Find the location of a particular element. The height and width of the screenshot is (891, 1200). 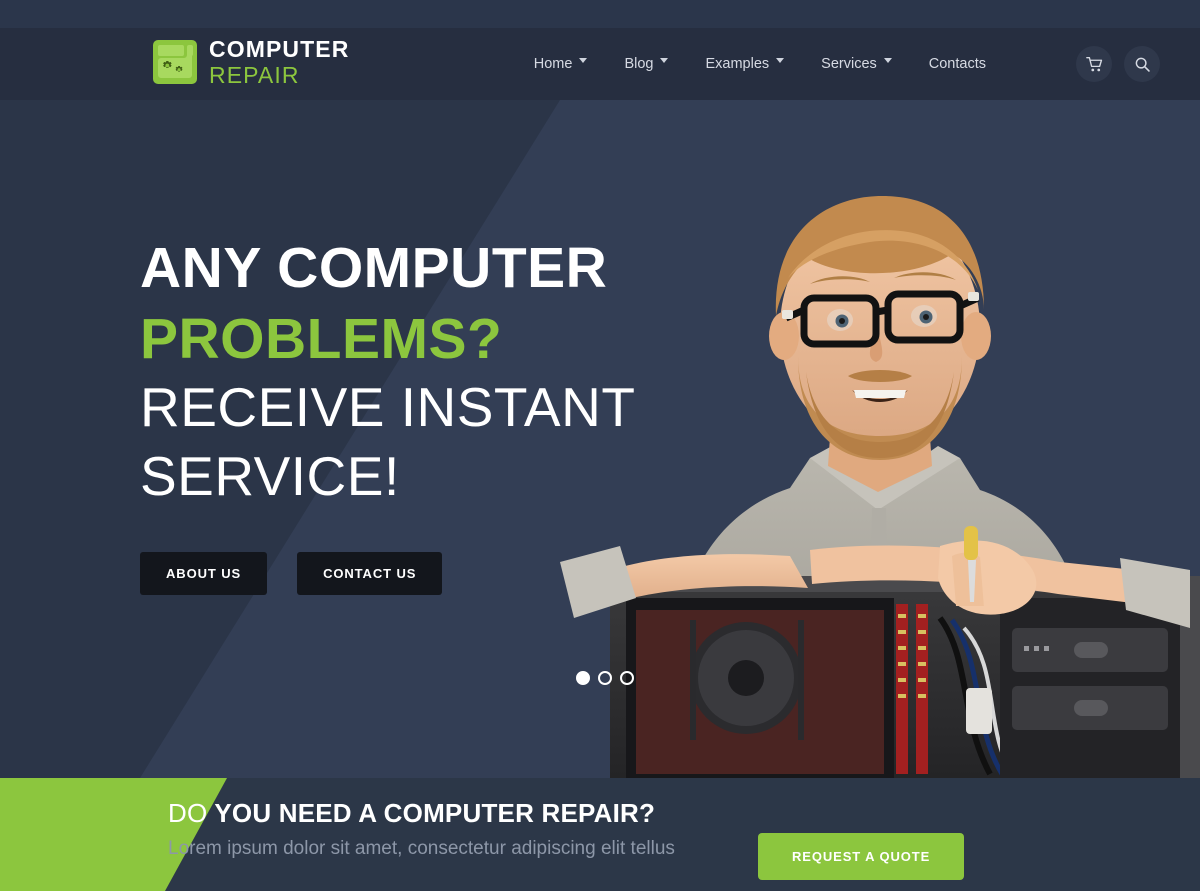

nav-item-services: Services is located at coordinates (857, 64).